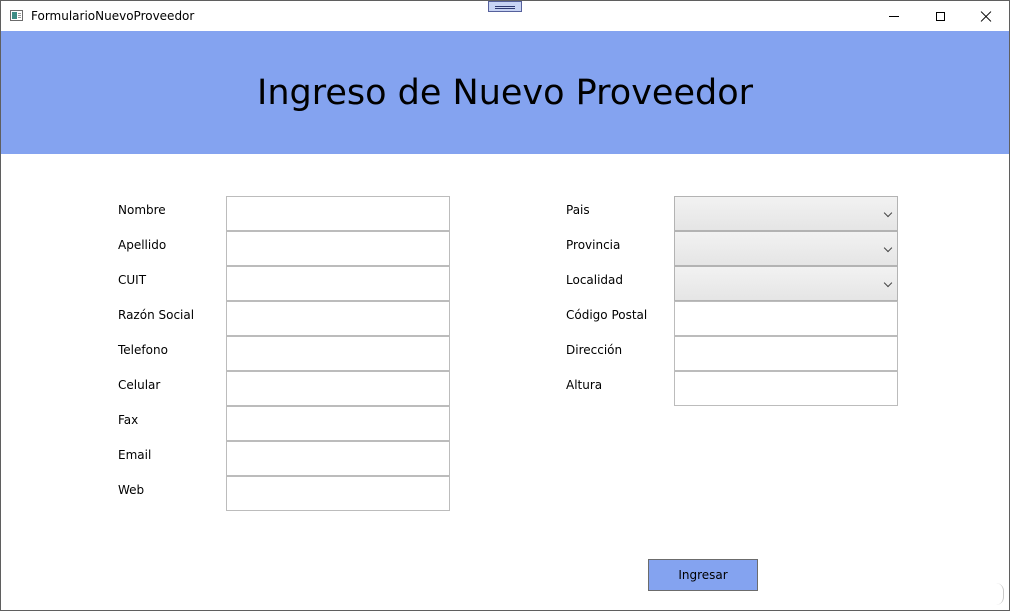 This screenshot has width=1010, height=611. I want to click on cuit-label: CUIT, so click(132, 280).